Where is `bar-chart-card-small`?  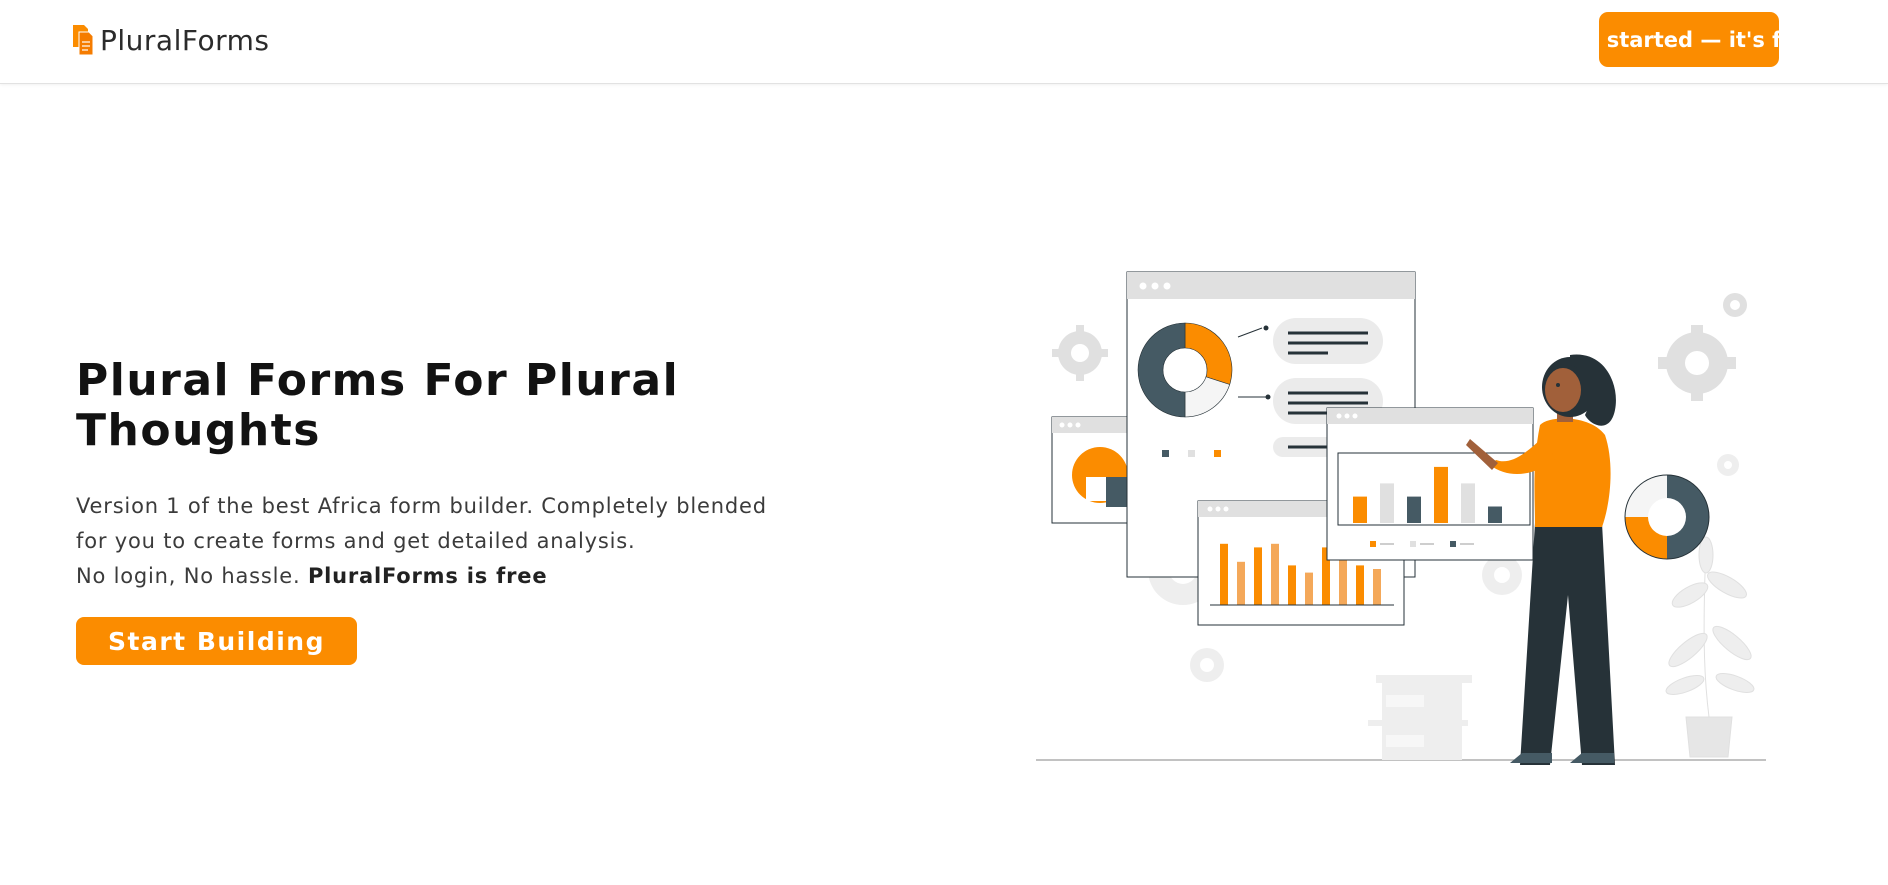 bar-chart-card-small is located at coordinates (1430, 484).